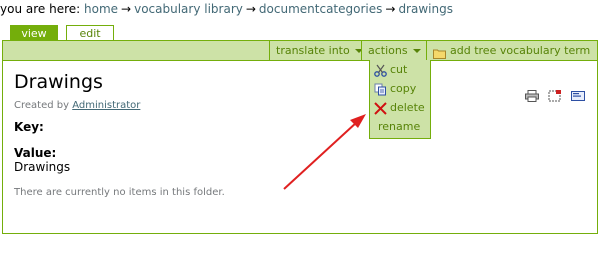 The image size is (600, 260). Describe the element at coordinates (388, 50) in the screenshot. I see `actions-label: actions` at that location.